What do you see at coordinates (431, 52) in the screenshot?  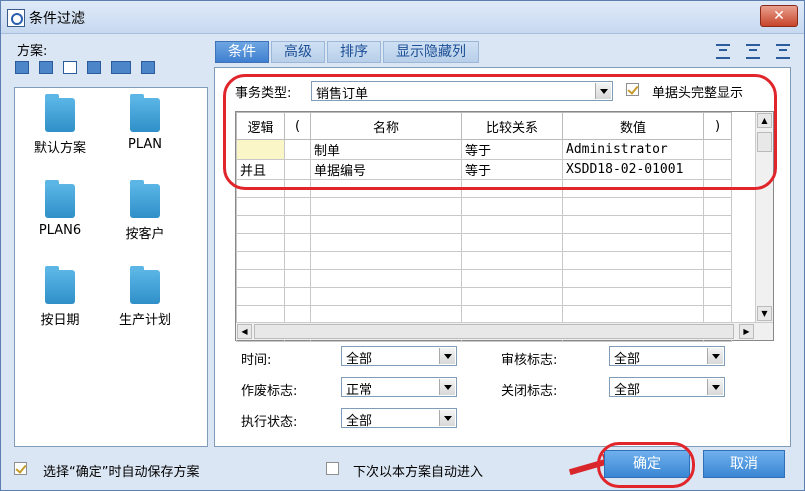 I see `tab-show-hidden-columns: 显示隐藏列` at bounding box center [431, 52].